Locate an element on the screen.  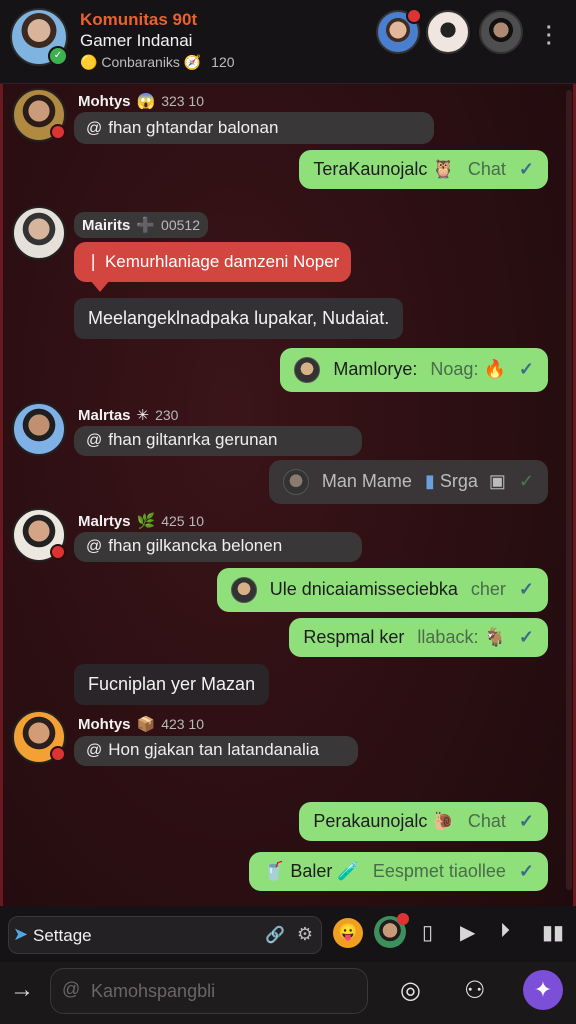
alert-icon: ❘ is located at coordinates (95, 261).